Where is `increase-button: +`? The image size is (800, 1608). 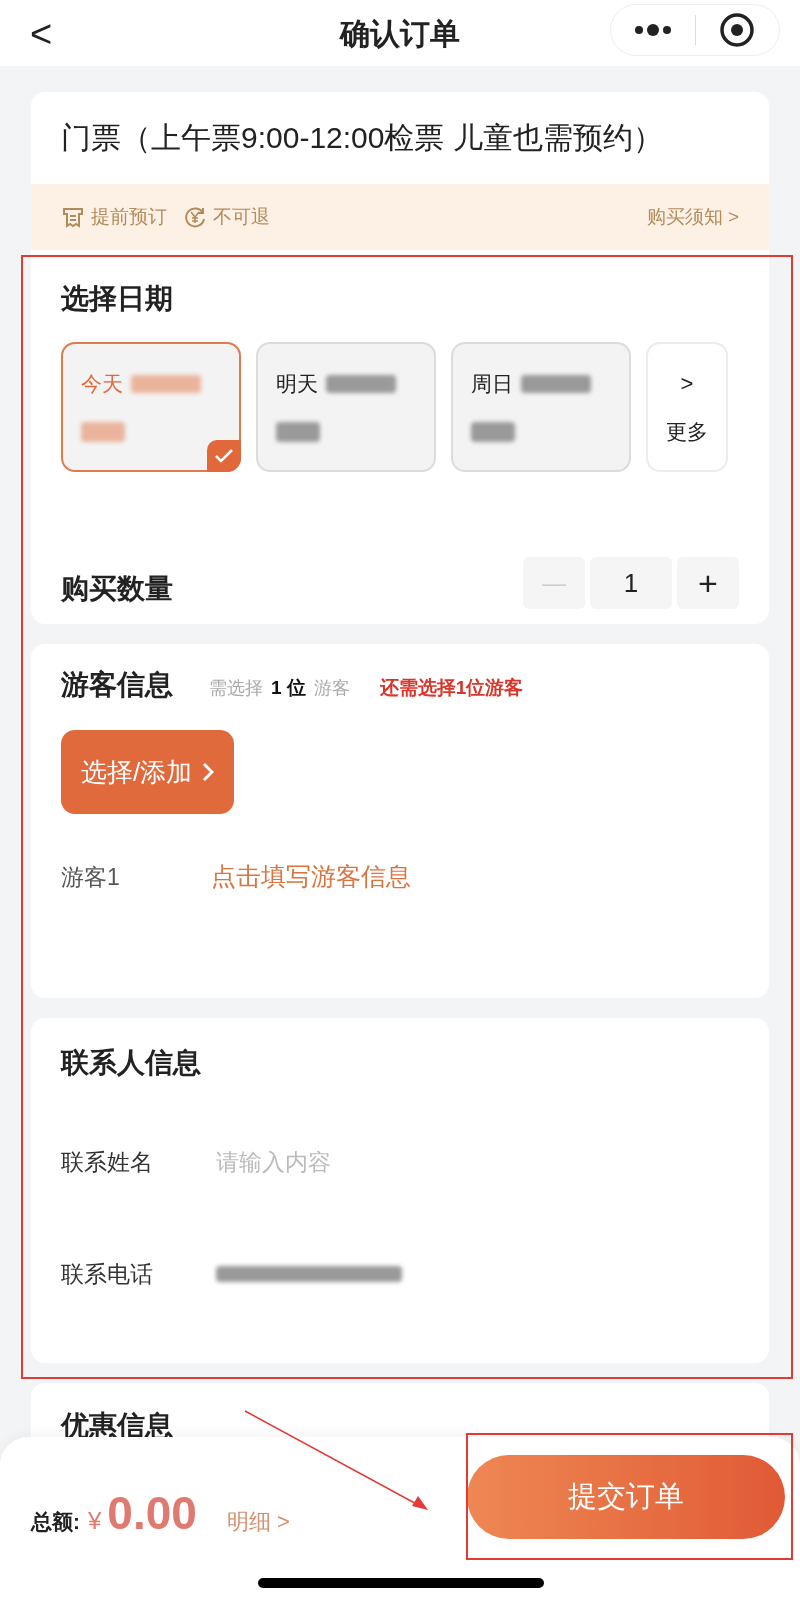 increase-button: + is located at coordinates (708, 583).